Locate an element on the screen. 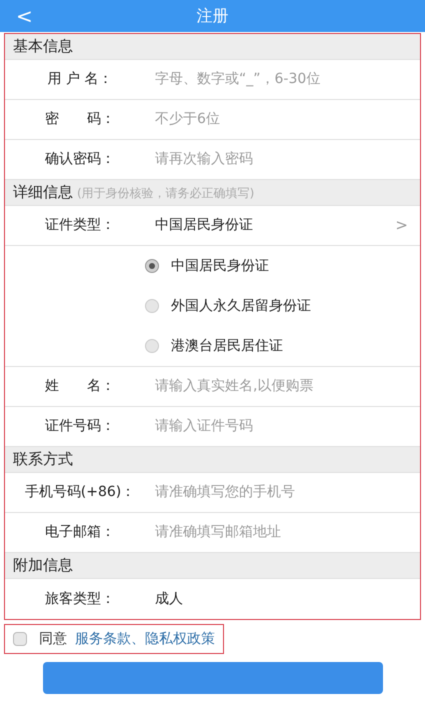  input-field: 请输入证件号码 is located at coordinates (283, 426).